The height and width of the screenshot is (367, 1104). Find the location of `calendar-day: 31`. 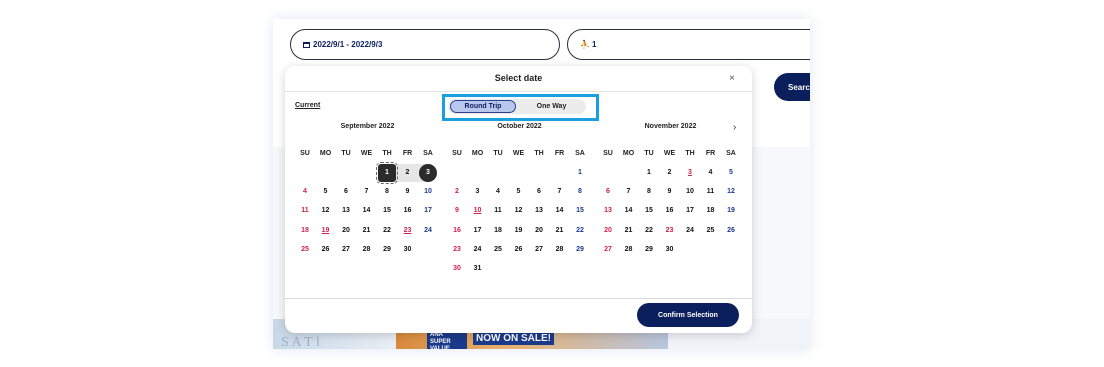

calendar-day: 31 is located at coordinates (478, 269).